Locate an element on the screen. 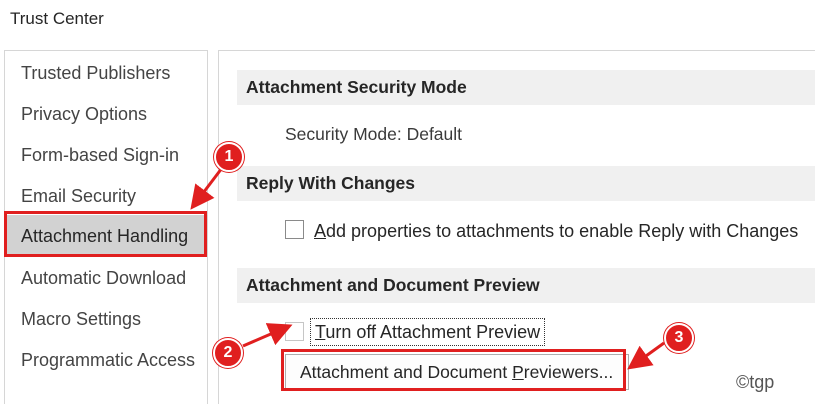 The image size is (815, 404). button-prefix: Attachment and Document is located at coordinates (406, 372).